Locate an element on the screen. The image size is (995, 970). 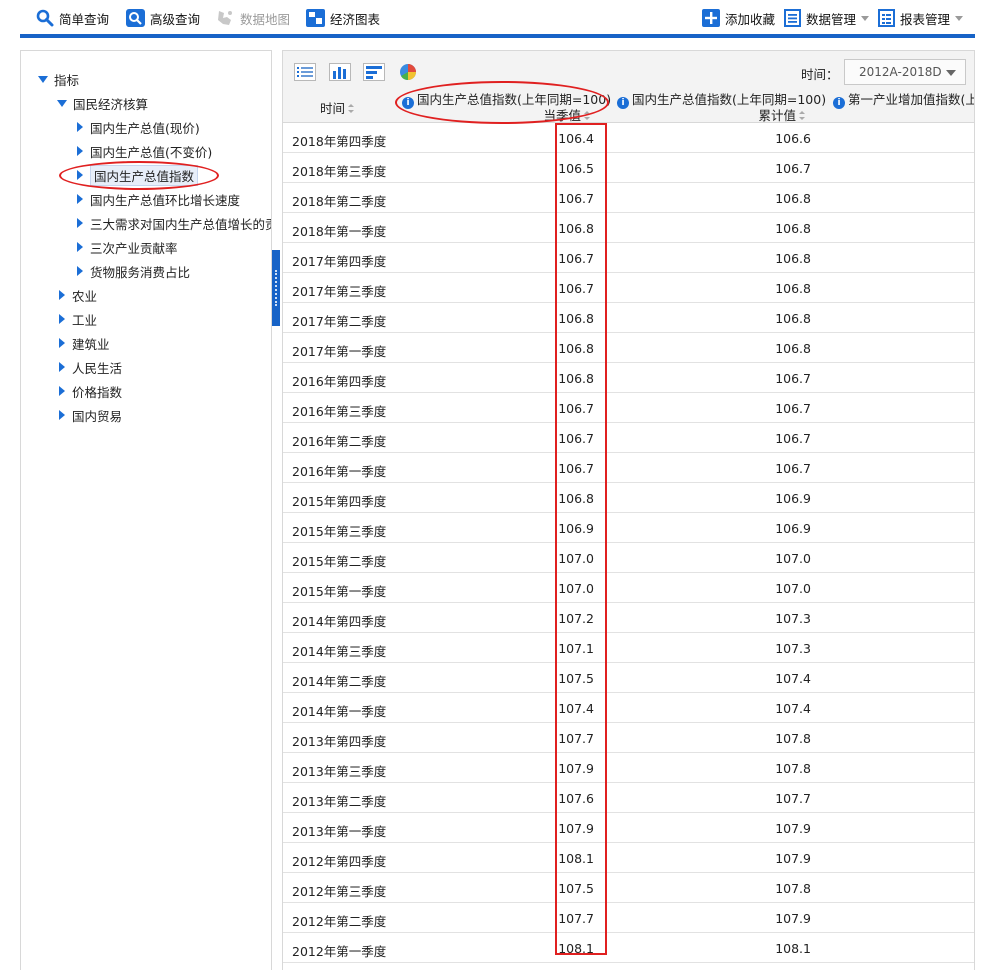
header-label: 第一产业增加值指数(上年 is located at coordinates (911, 99).